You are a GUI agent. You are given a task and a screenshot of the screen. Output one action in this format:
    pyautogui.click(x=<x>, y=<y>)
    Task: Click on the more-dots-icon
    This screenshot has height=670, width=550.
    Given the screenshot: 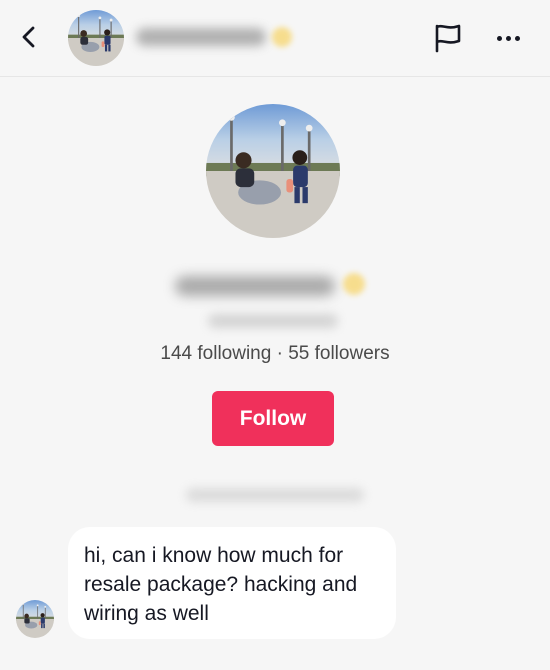 What is the action you would take?
    pyautogui.click(x=499, y=38)
    